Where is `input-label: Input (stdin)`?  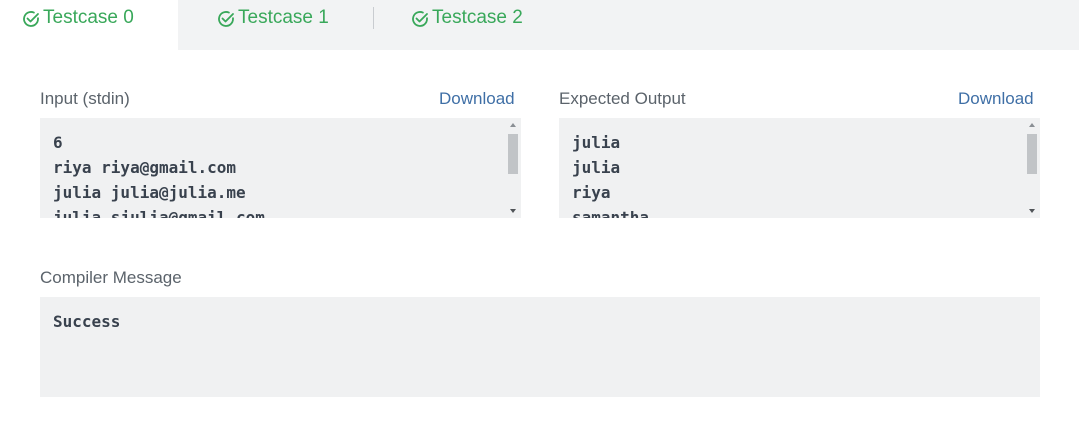
input-label: Input (stdin) is located at coordinates (85, 98).